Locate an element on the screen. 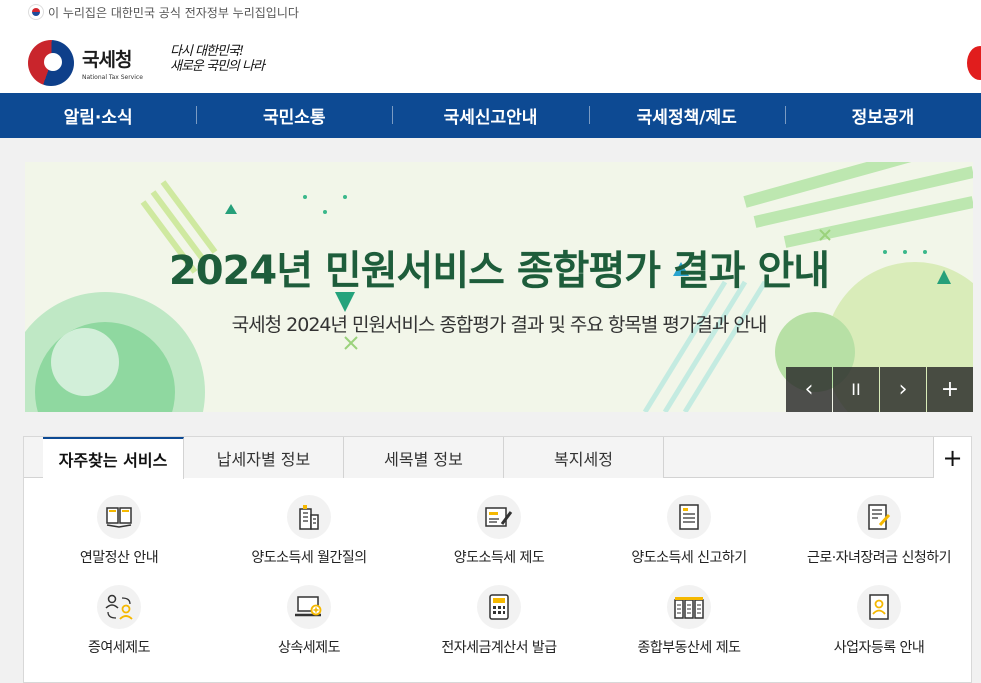 The image size is (981, 683). gnb-item-disclosure: 정보공개 is located at coordinates (882, 115).